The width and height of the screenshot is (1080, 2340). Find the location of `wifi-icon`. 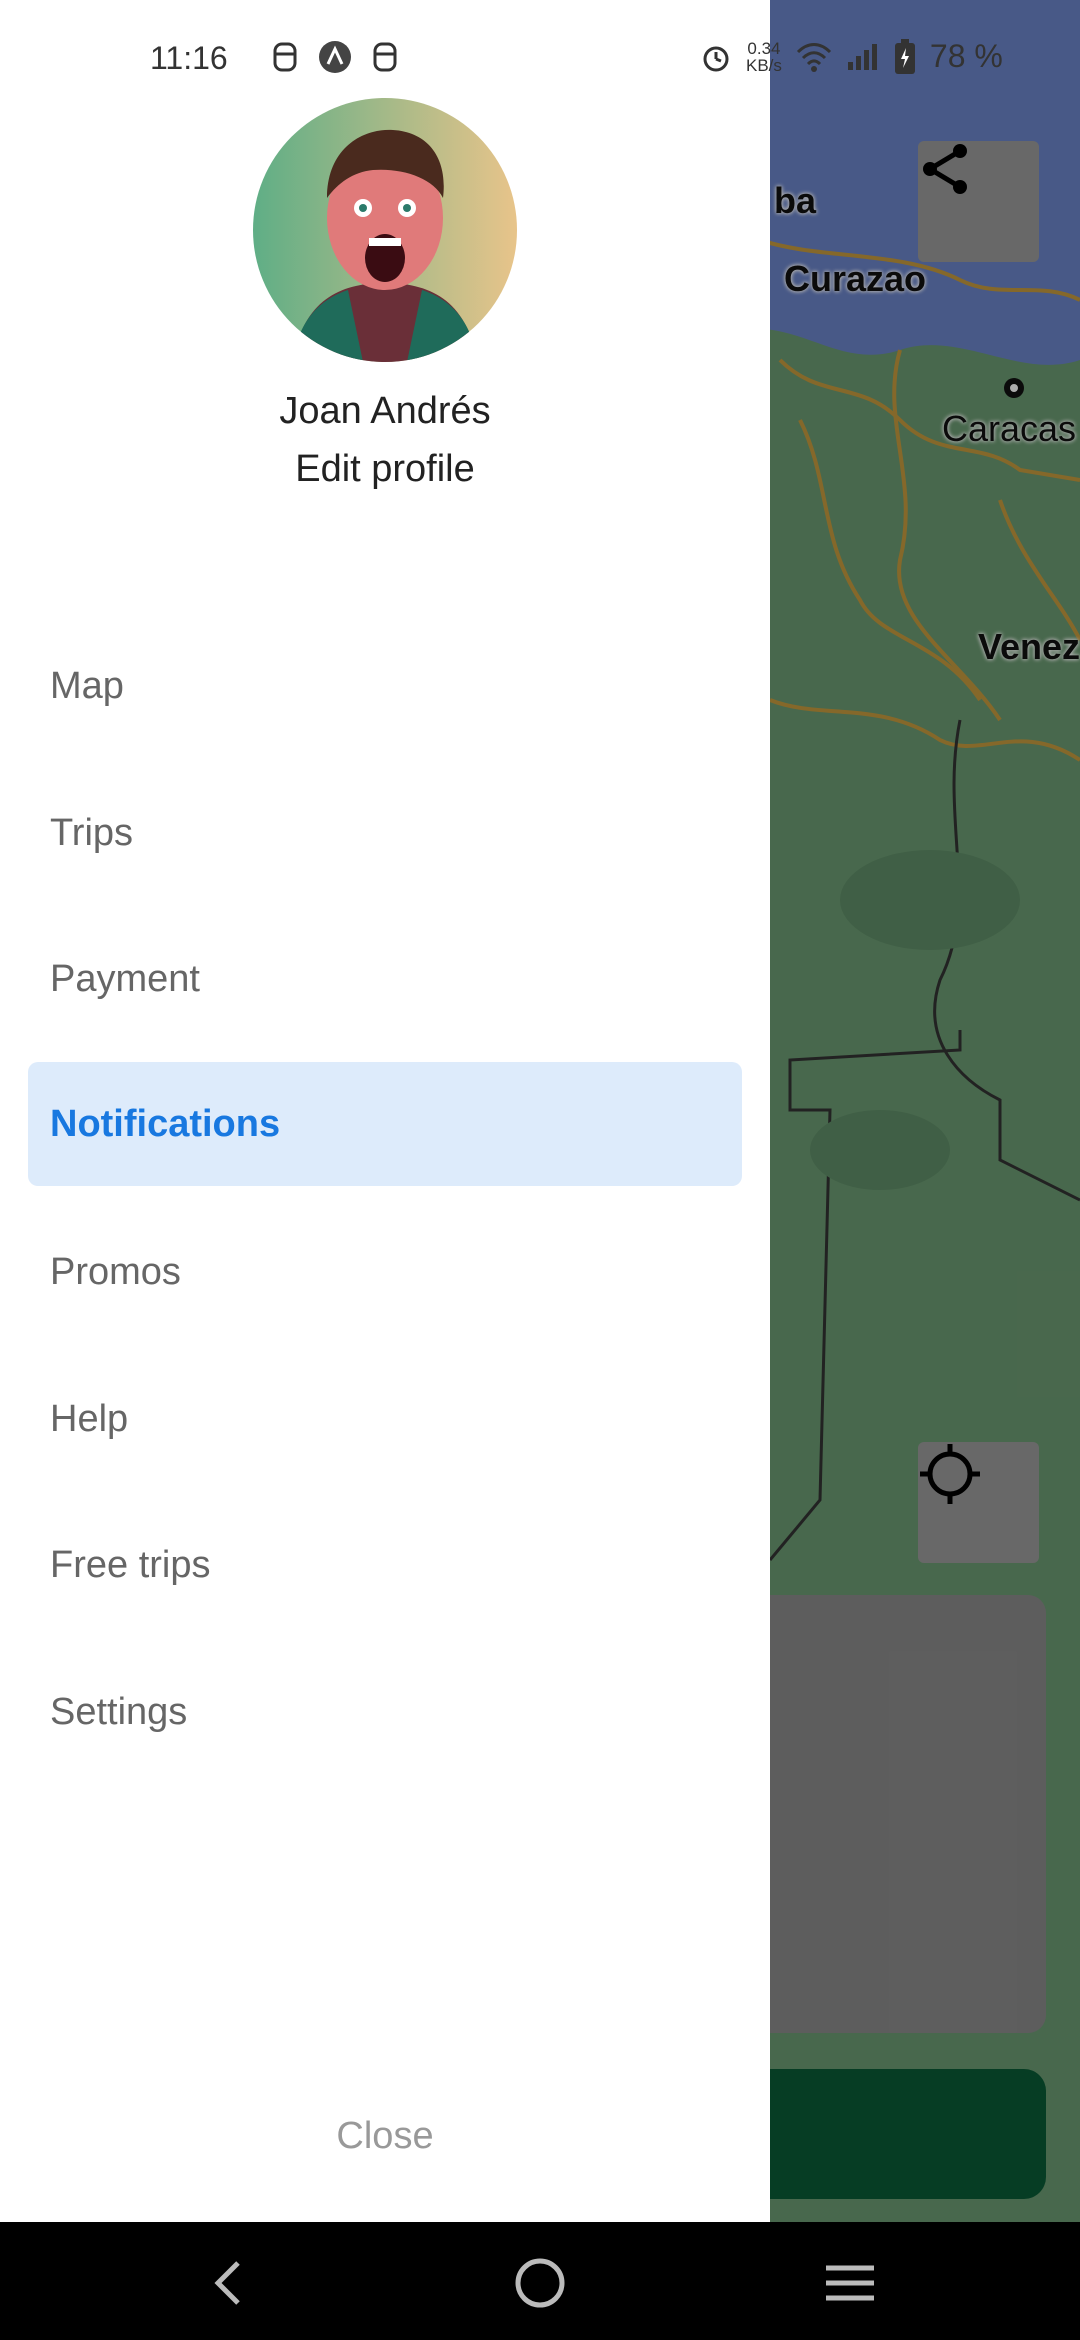

wifi-icon is located at coordinates (813, 57).